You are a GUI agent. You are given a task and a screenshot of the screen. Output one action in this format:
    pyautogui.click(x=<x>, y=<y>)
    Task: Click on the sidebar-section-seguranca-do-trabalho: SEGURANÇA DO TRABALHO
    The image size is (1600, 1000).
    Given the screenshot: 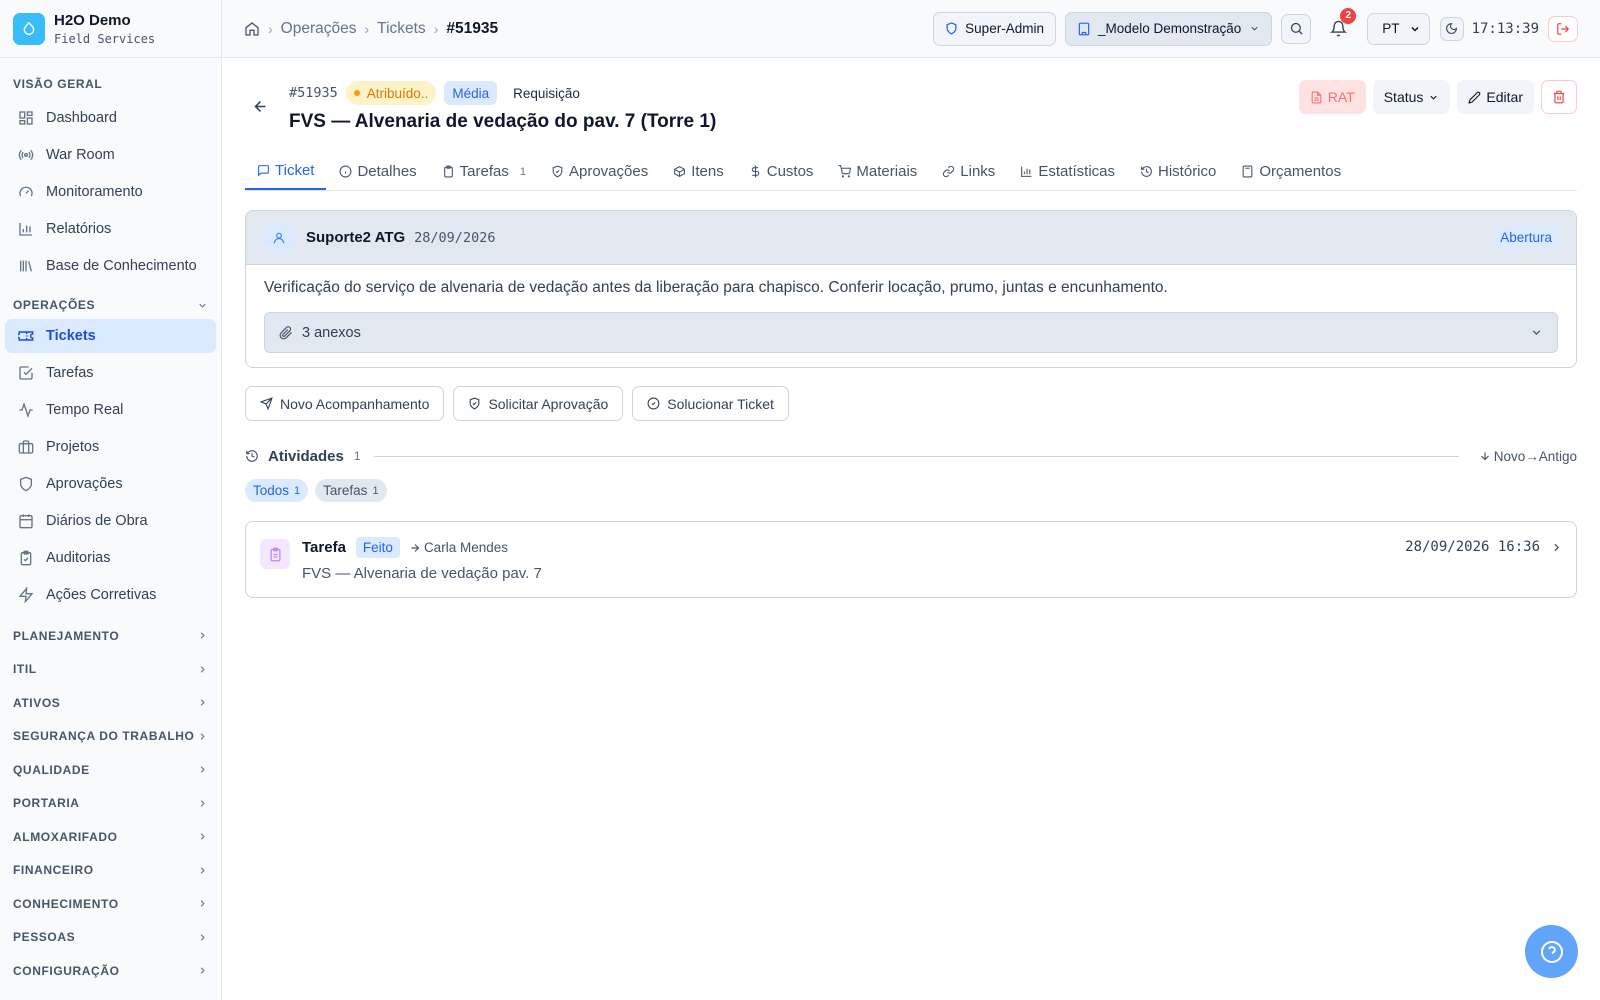 What is the action you would take?
    pyautogui.click(x=110, y=737)
    